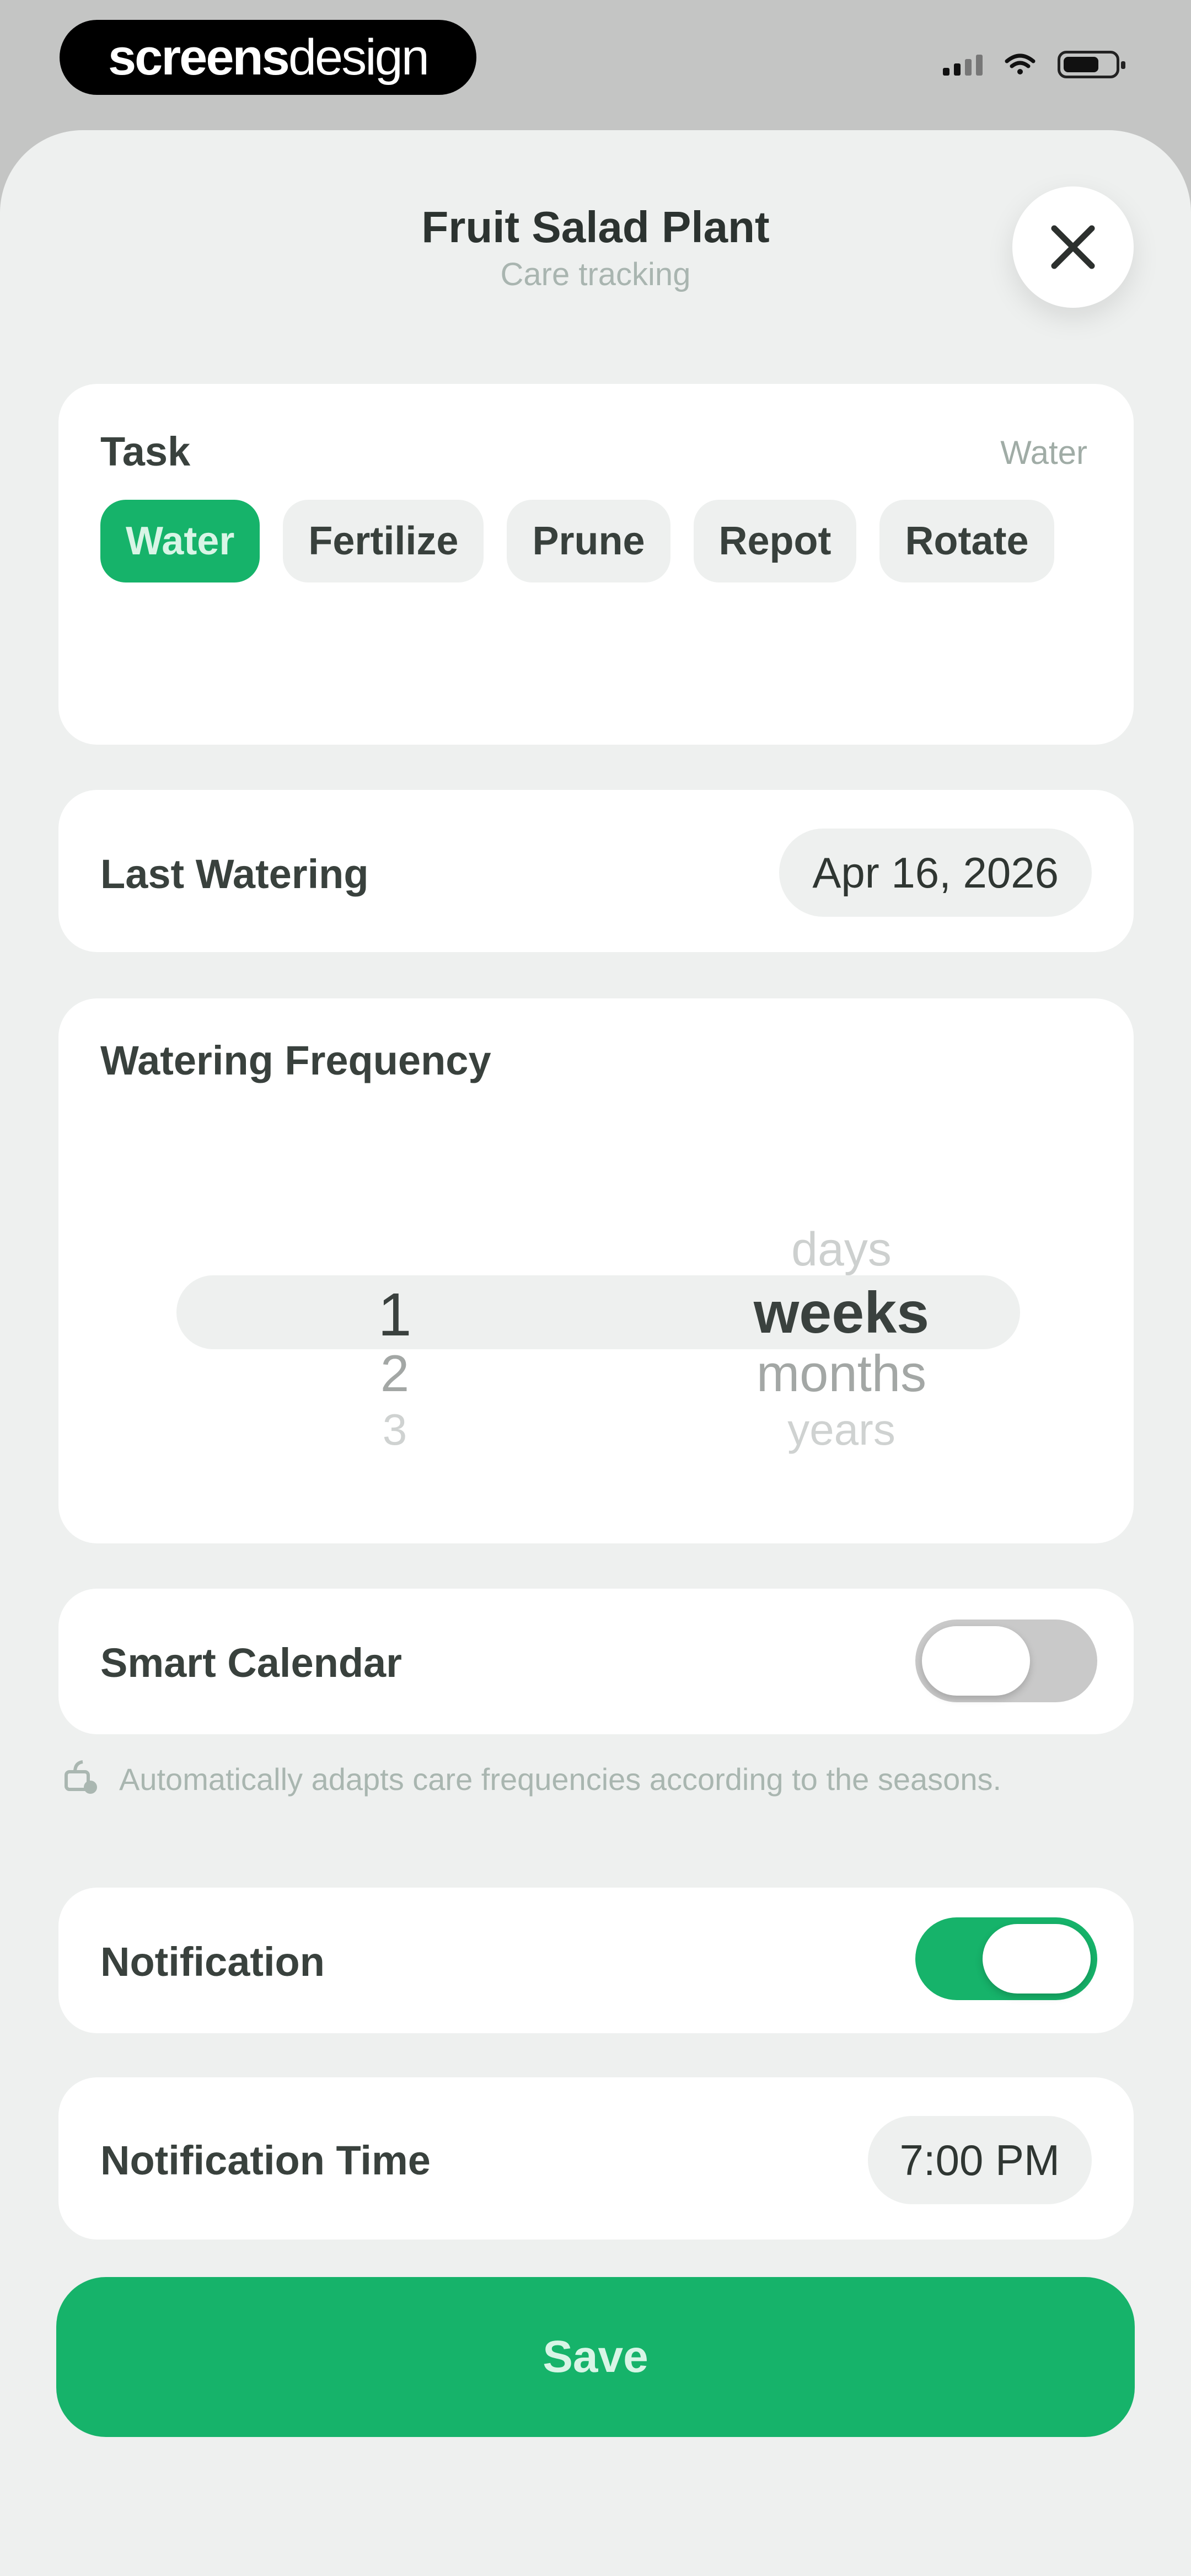  I want to click on task-selected-value: Water, so click(1043, 452).